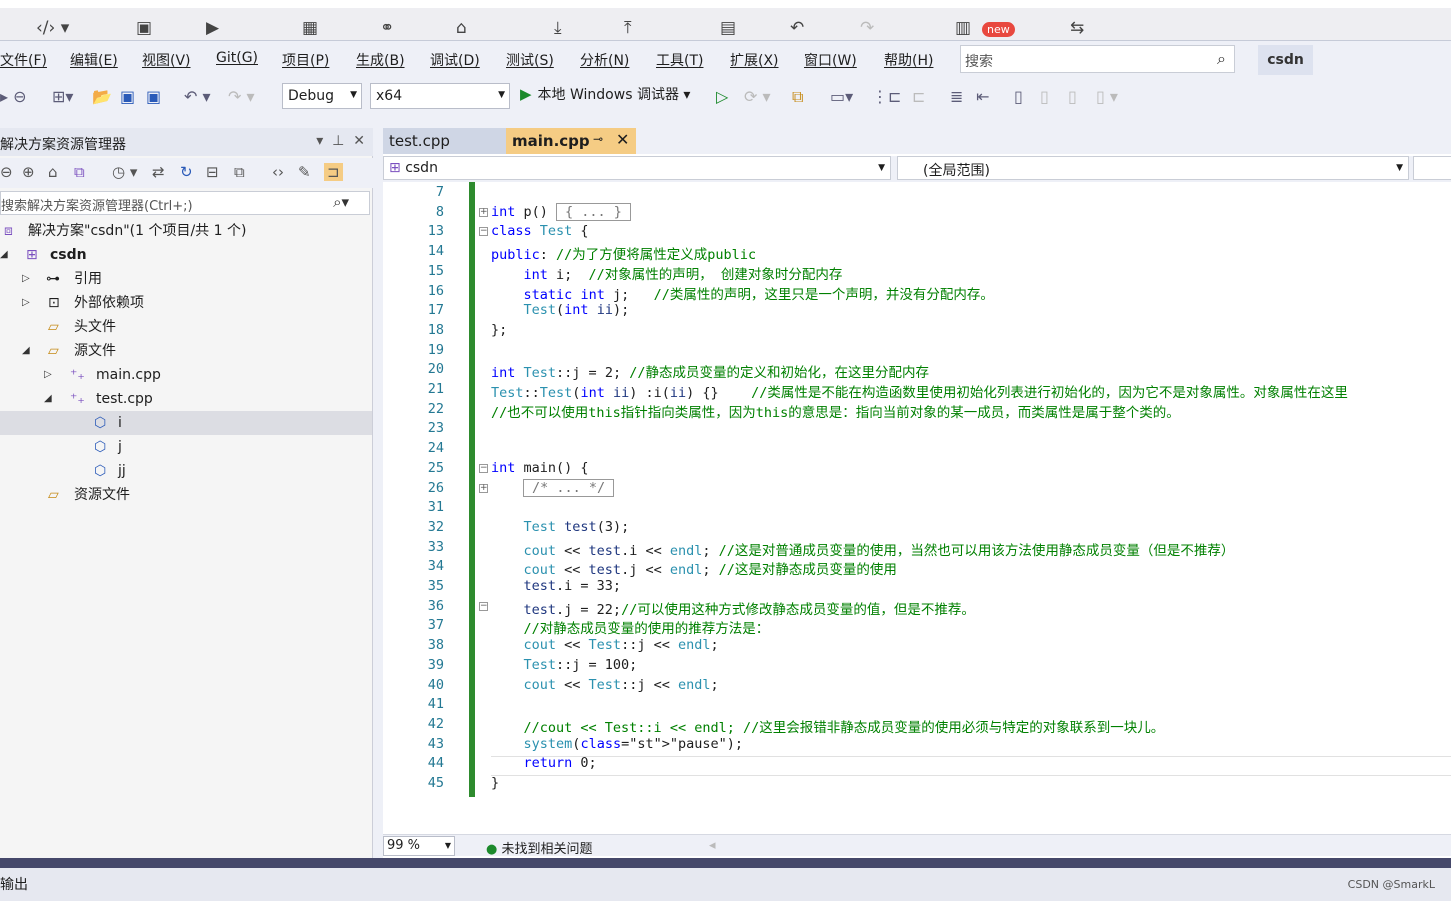  Describe the element at coordinates (304, 172) in the screenshot. I see `wrench-icon: ✎` at that location.